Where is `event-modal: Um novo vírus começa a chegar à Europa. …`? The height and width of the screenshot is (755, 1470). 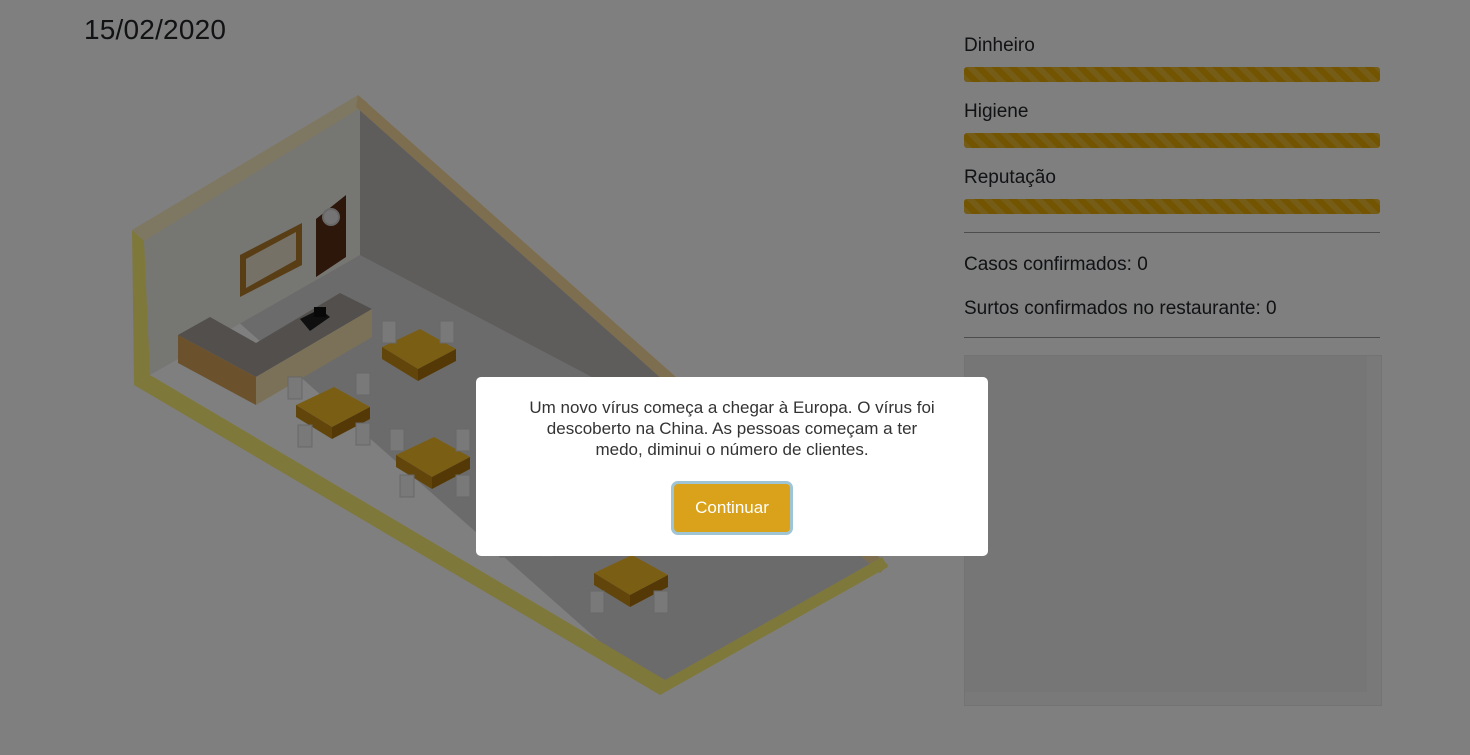 event-modal: Um novo vírus começa a chegar à Europa. … is located at coordinates (732, 466).